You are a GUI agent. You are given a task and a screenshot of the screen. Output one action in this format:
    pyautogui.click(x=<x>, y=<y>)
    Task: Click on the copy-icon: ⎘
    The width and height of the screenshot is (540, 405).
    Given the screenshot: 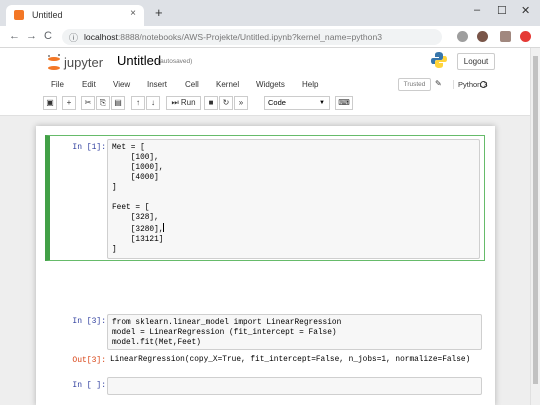 What is the action you would take?
    pyautogui.click(x=103, y=103)
    